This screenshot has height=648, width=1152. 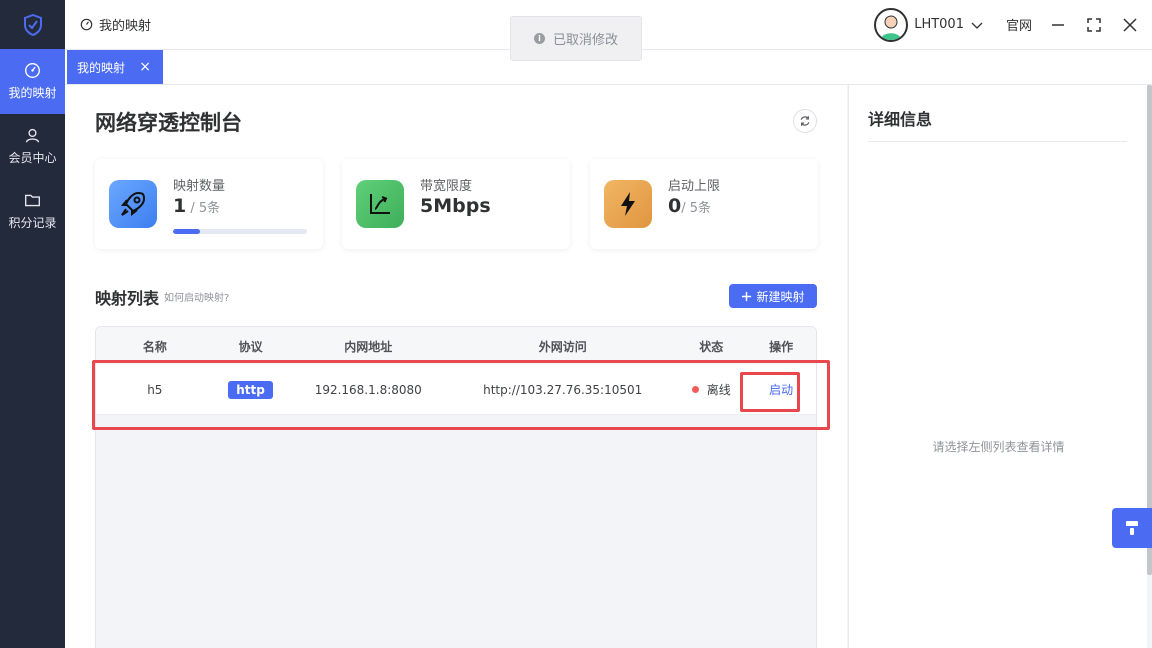 I want to click on breadcrumb: 我的映射, so click(x=115, y=24).